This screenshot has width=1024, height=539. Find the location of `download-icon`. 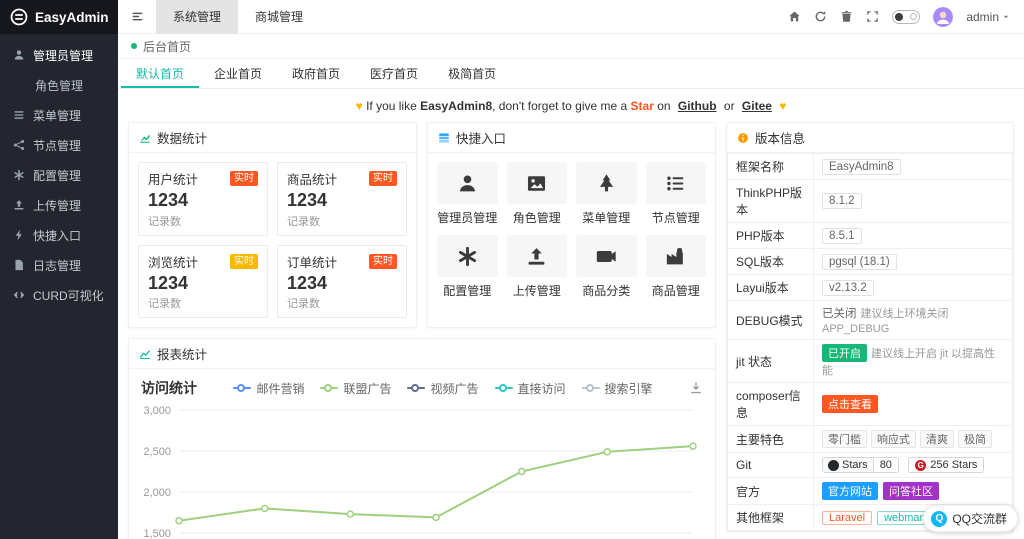

download-icon is located at coordinates (696, 388).